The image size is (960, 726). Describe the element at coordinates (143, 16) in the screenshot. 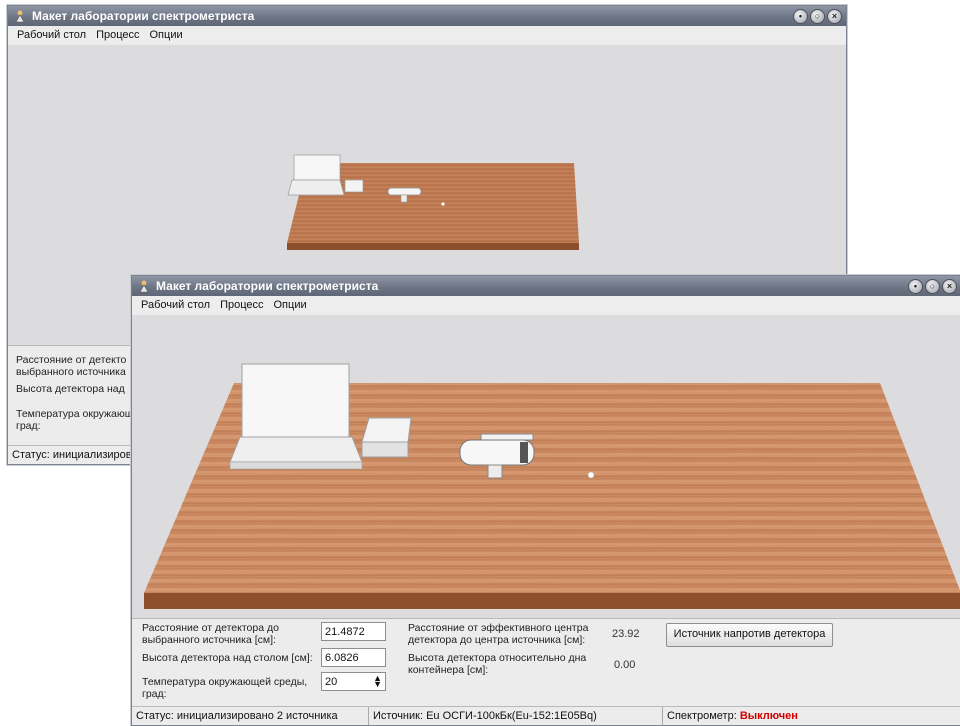

I see `back-window-title: Макет лаборатории спектрометриста` at that location.